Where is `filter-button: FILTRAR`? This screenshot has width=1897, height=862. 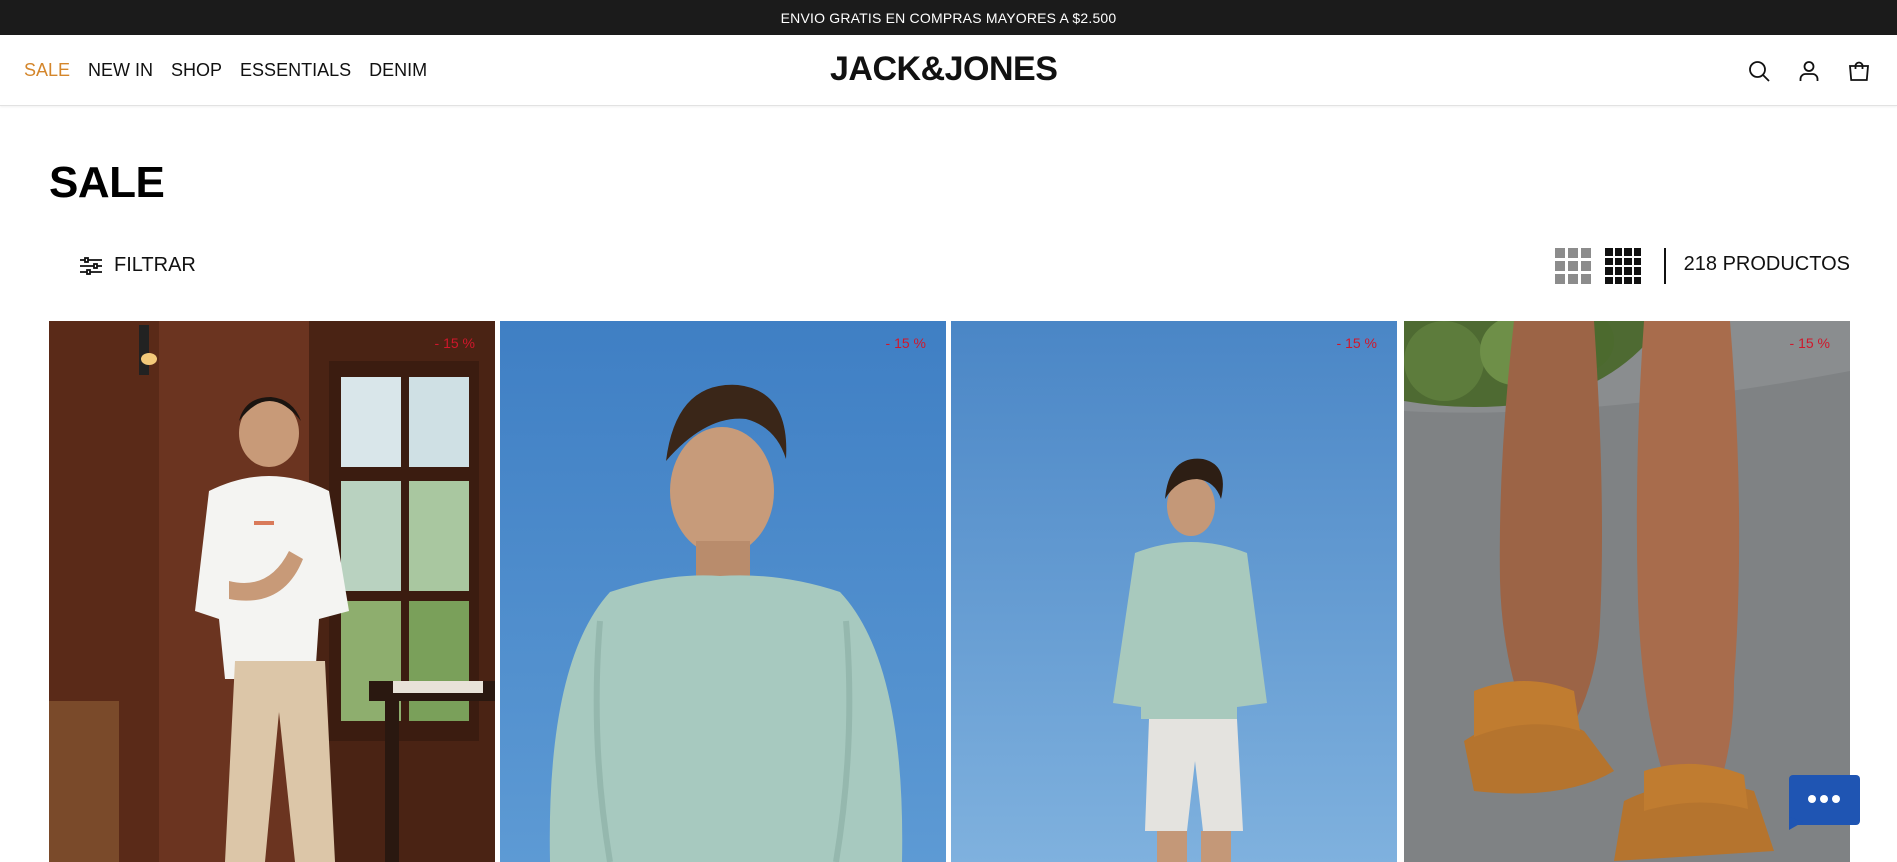 filter-button: FILTRAR is located at coordinates (138, 265).